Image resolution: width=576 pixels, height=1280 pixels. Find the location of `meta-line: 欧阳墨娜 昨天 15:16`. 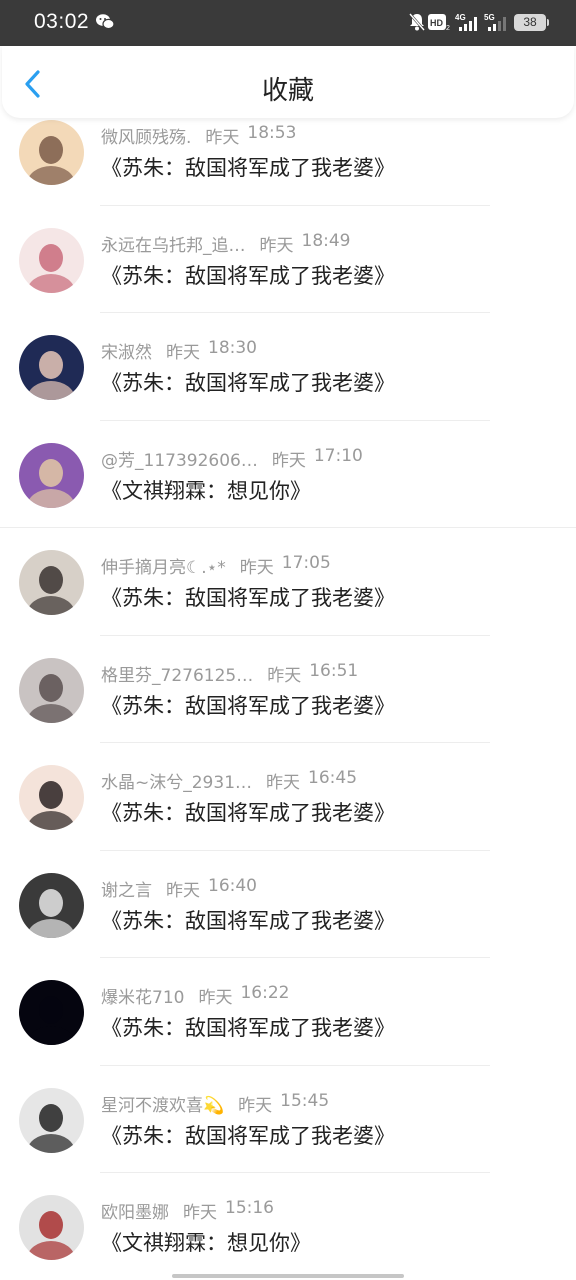

meta-line: 欧阳墨娜 昨天 15:16 is located at coordinates (187, 1210).